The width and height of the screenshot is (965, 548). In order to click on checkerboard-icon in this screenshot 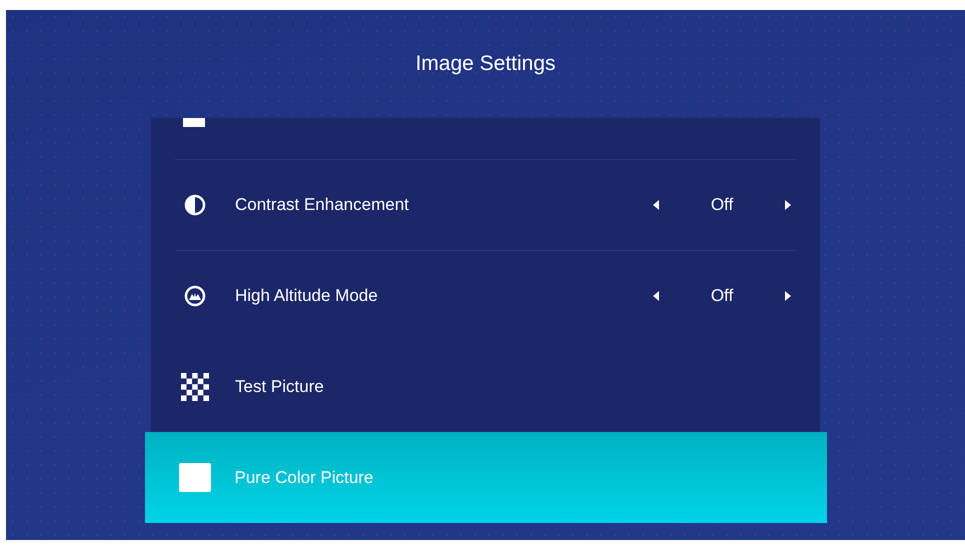, I will do `click(195, 386)`.